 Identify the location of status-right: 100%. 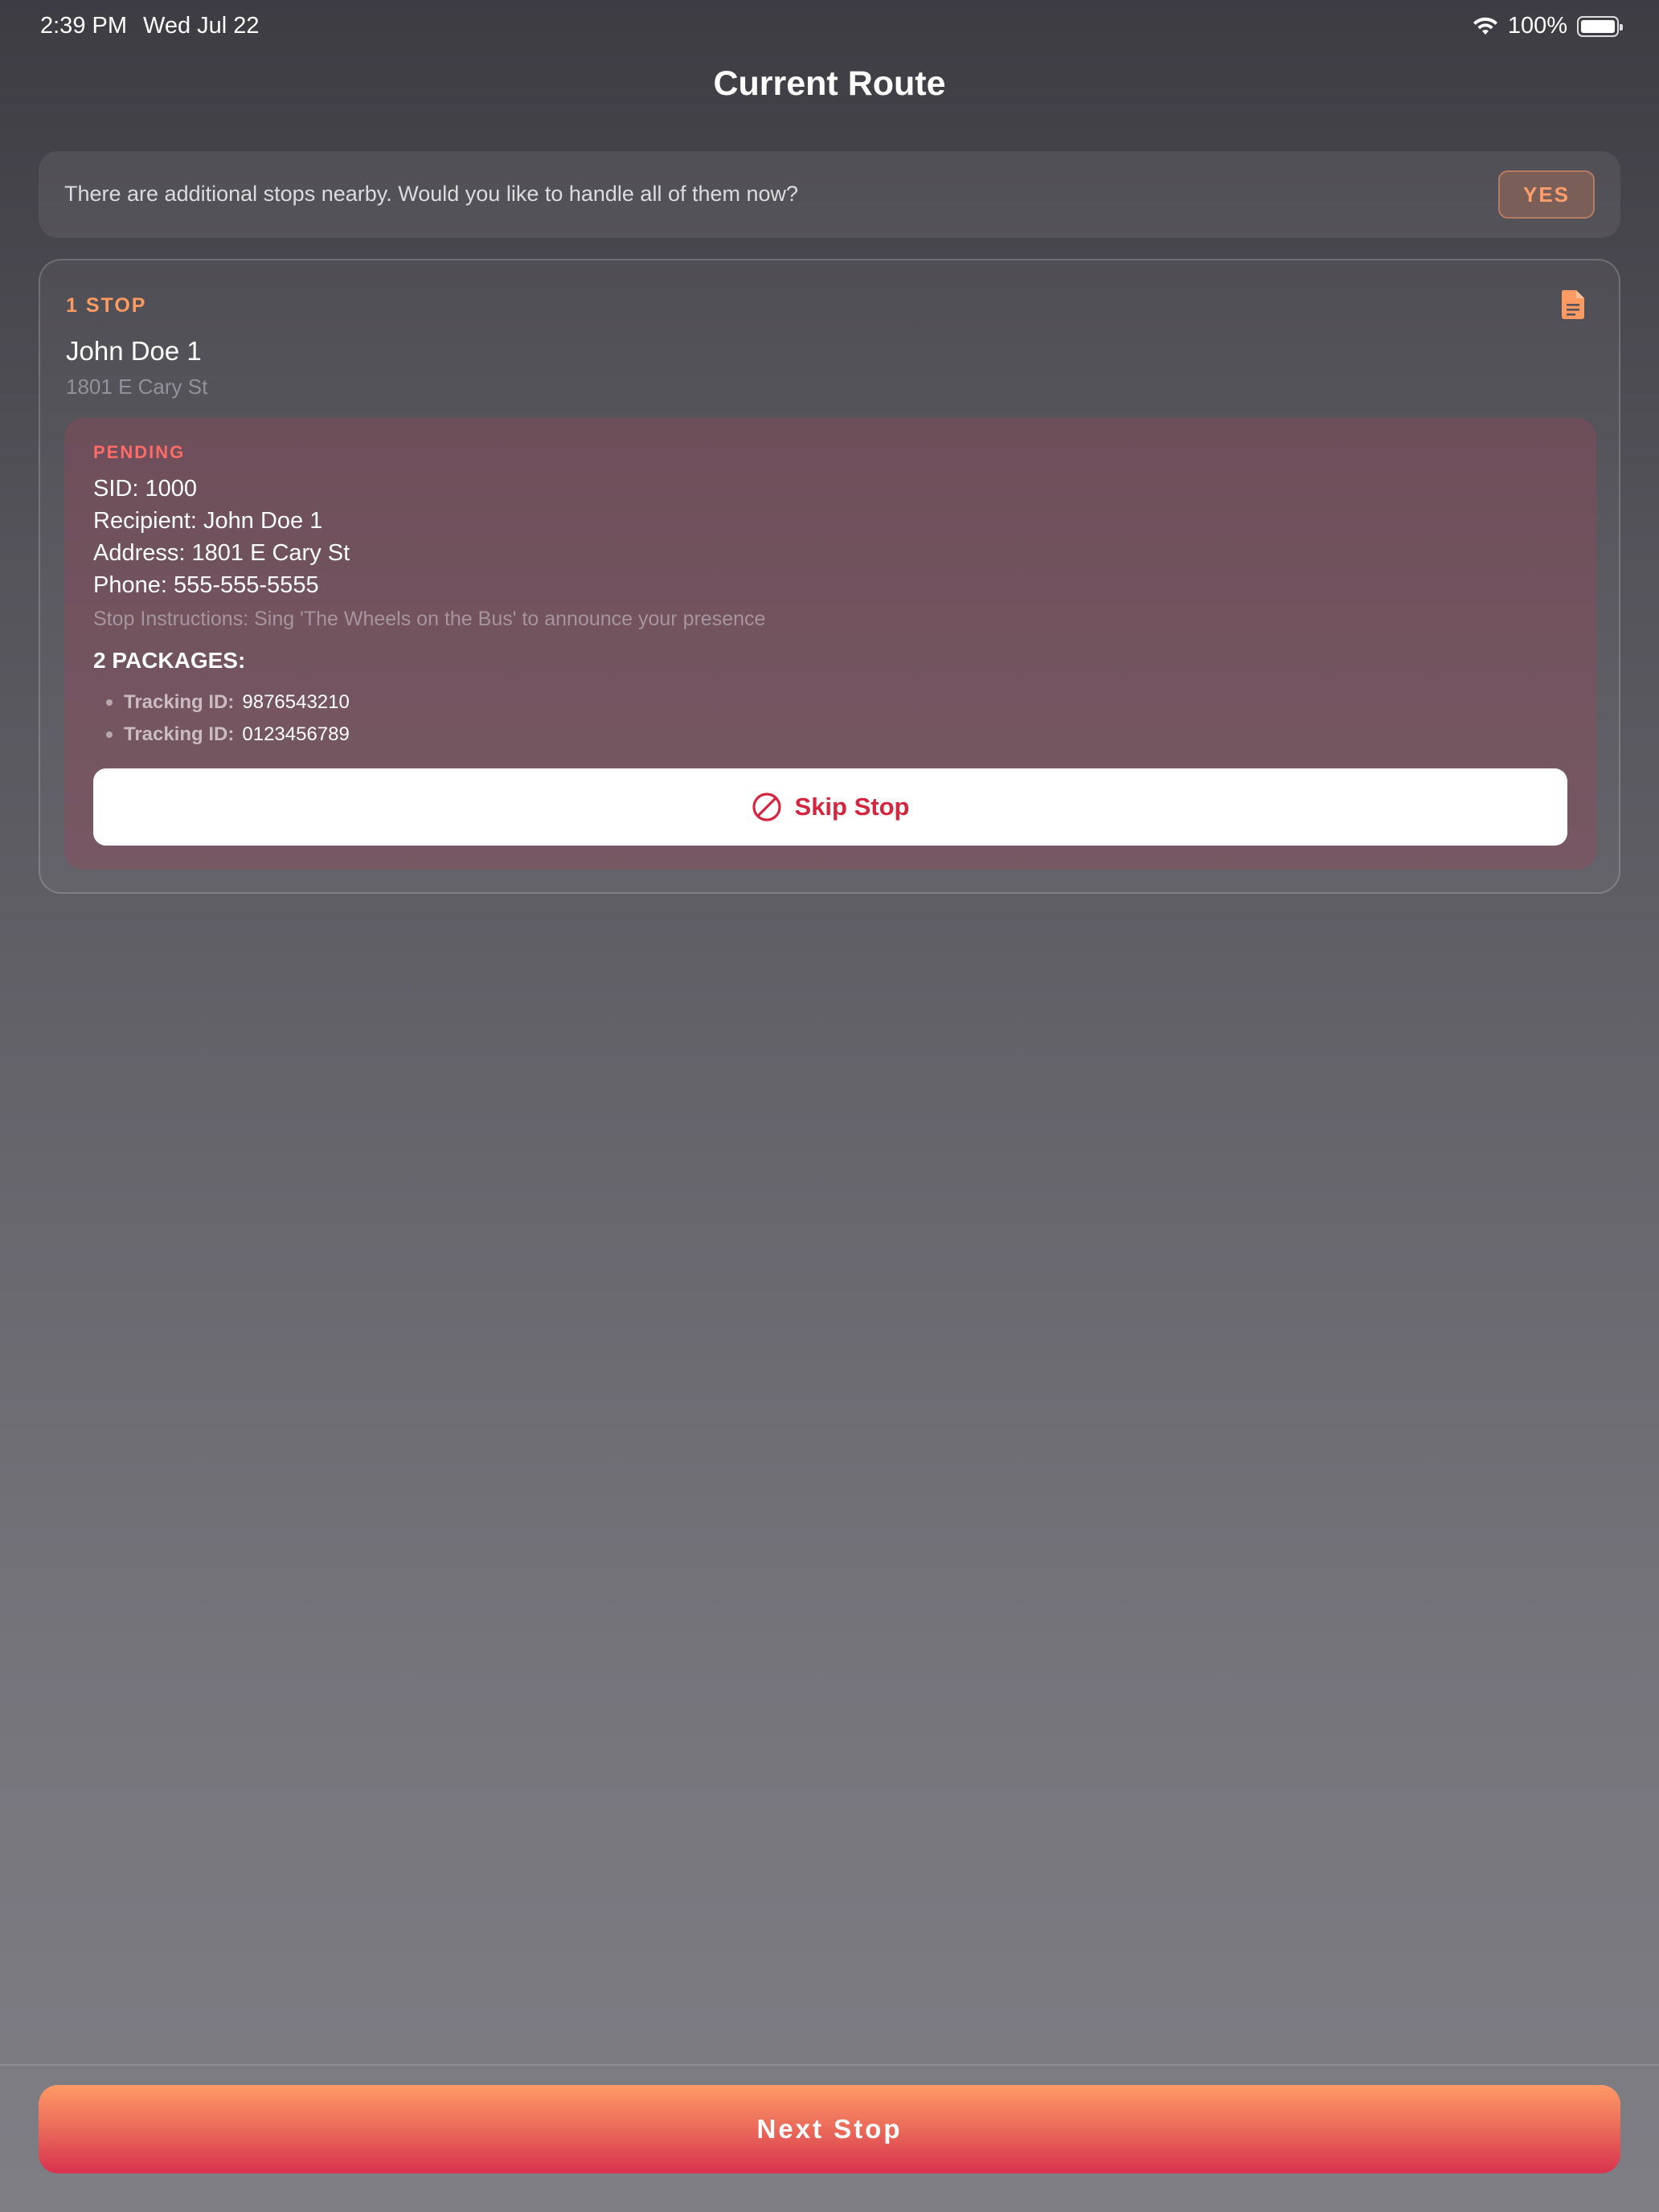
(1548, 26).